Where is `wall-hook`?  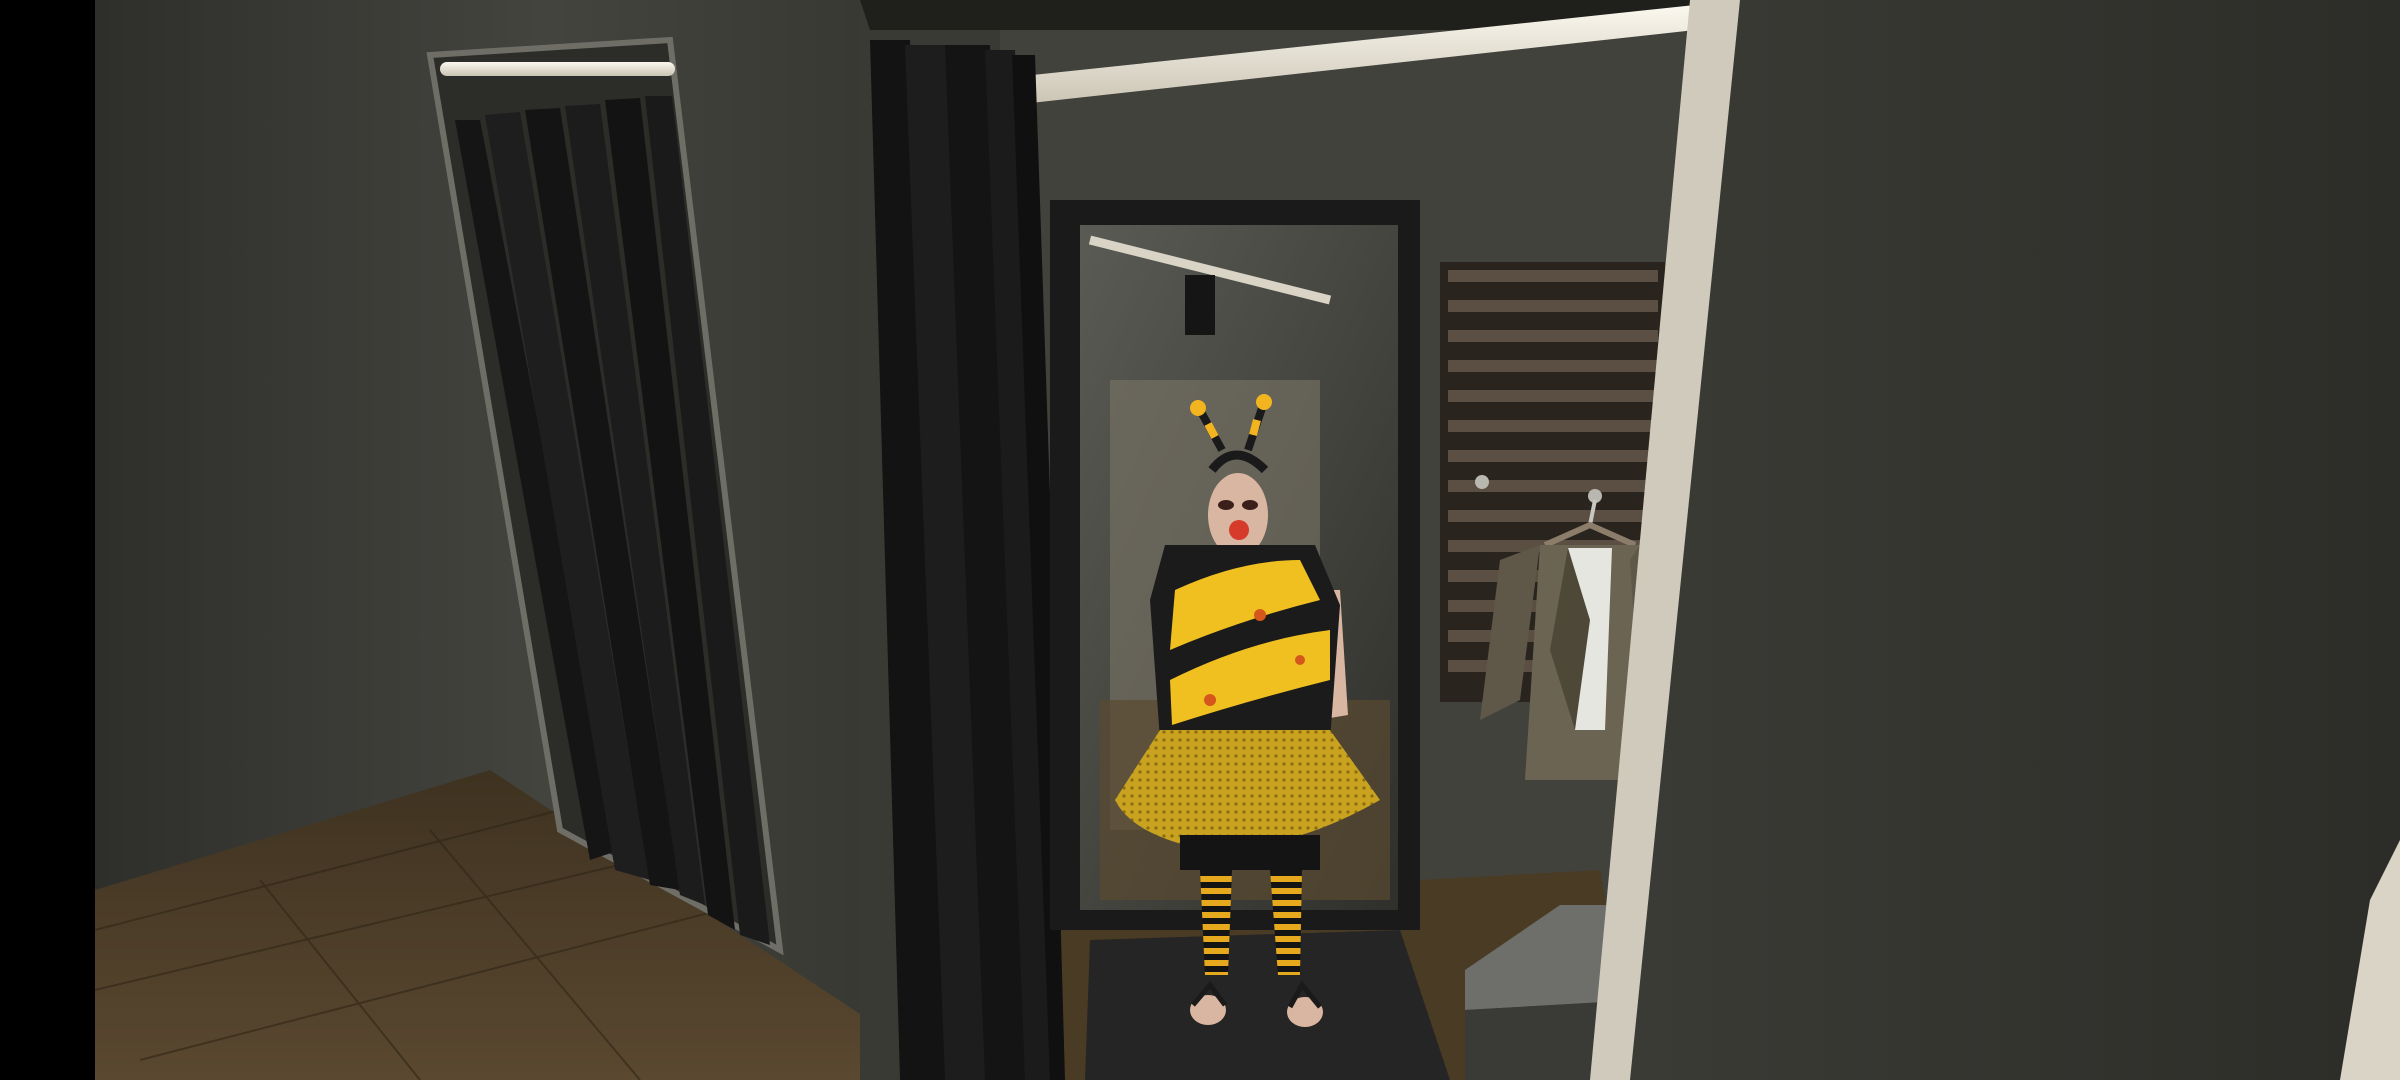 wall-hook is located at coordinates (1482, 482).